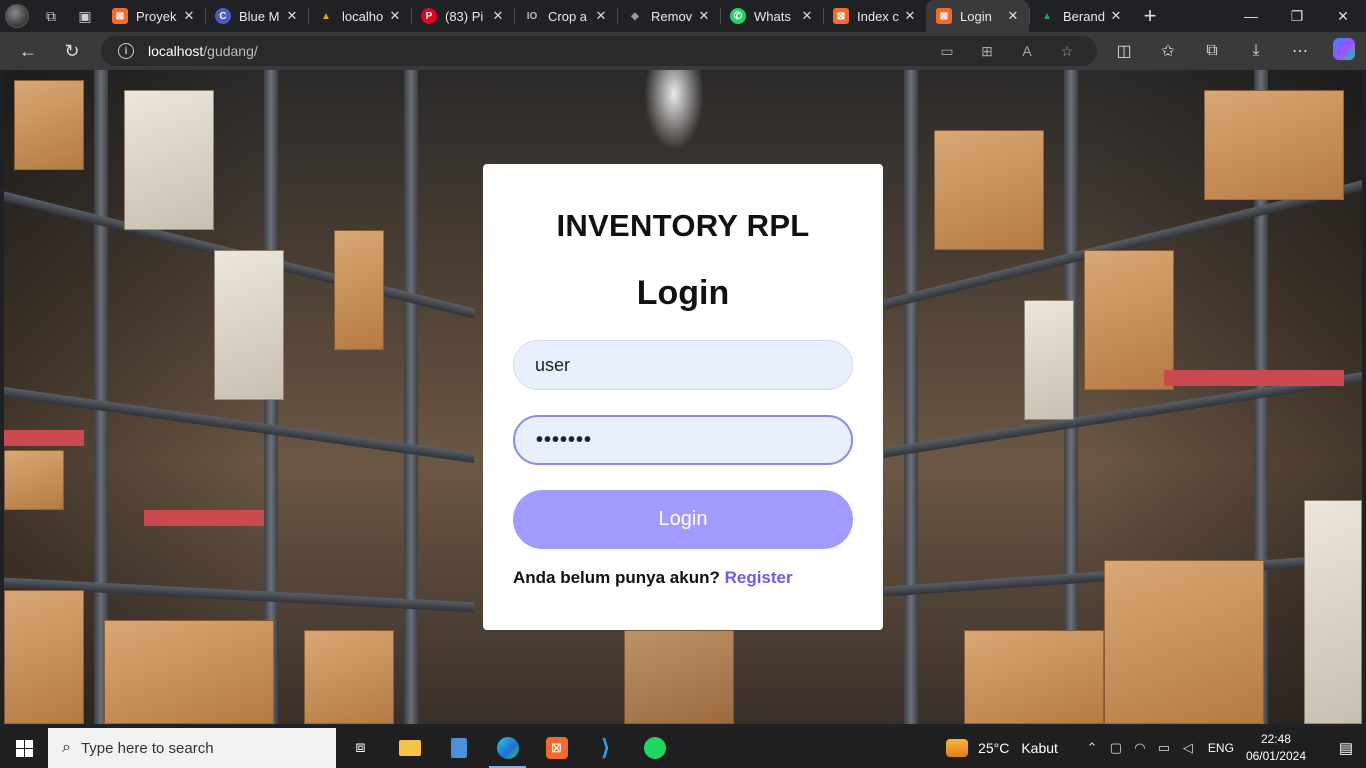 This screenshot has height=768, width=1366. I want to click on start-button, so click(24, 748).